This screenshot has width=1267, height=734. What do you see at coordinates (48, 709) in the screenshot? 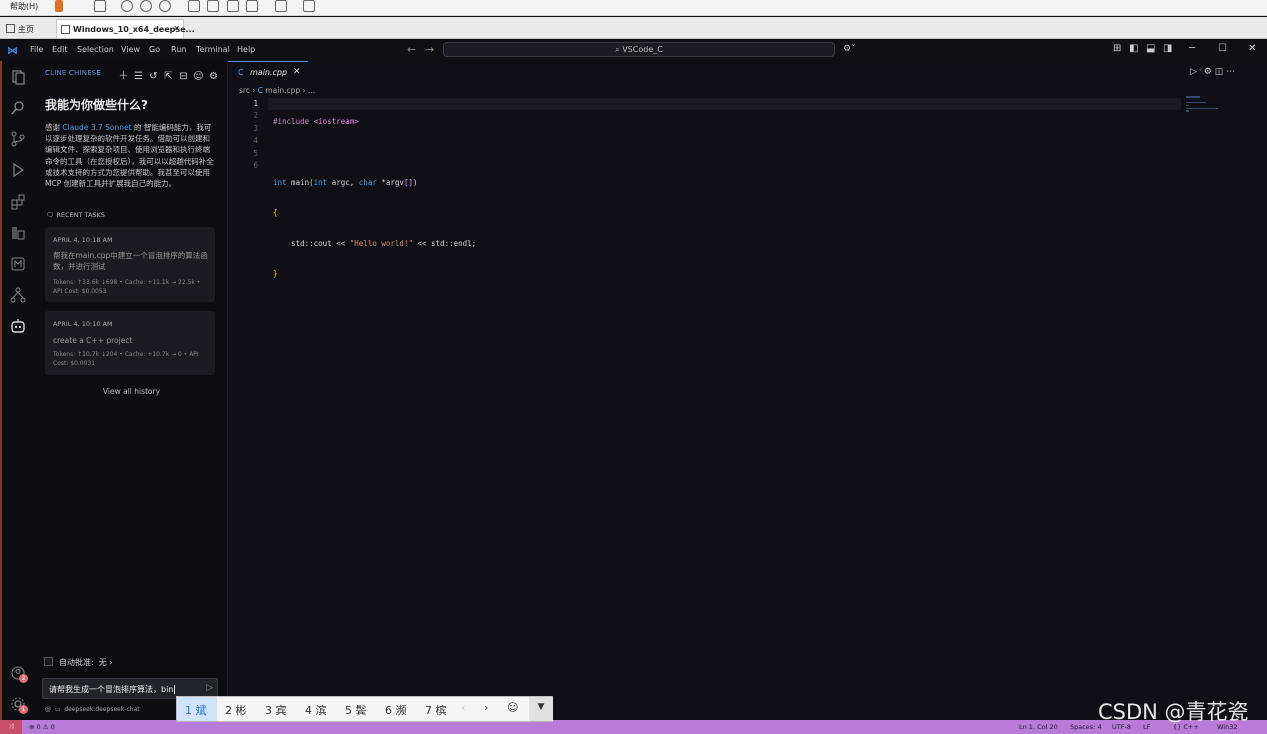
I see `at-mention-icon: @` at bounding box center [48, 709].